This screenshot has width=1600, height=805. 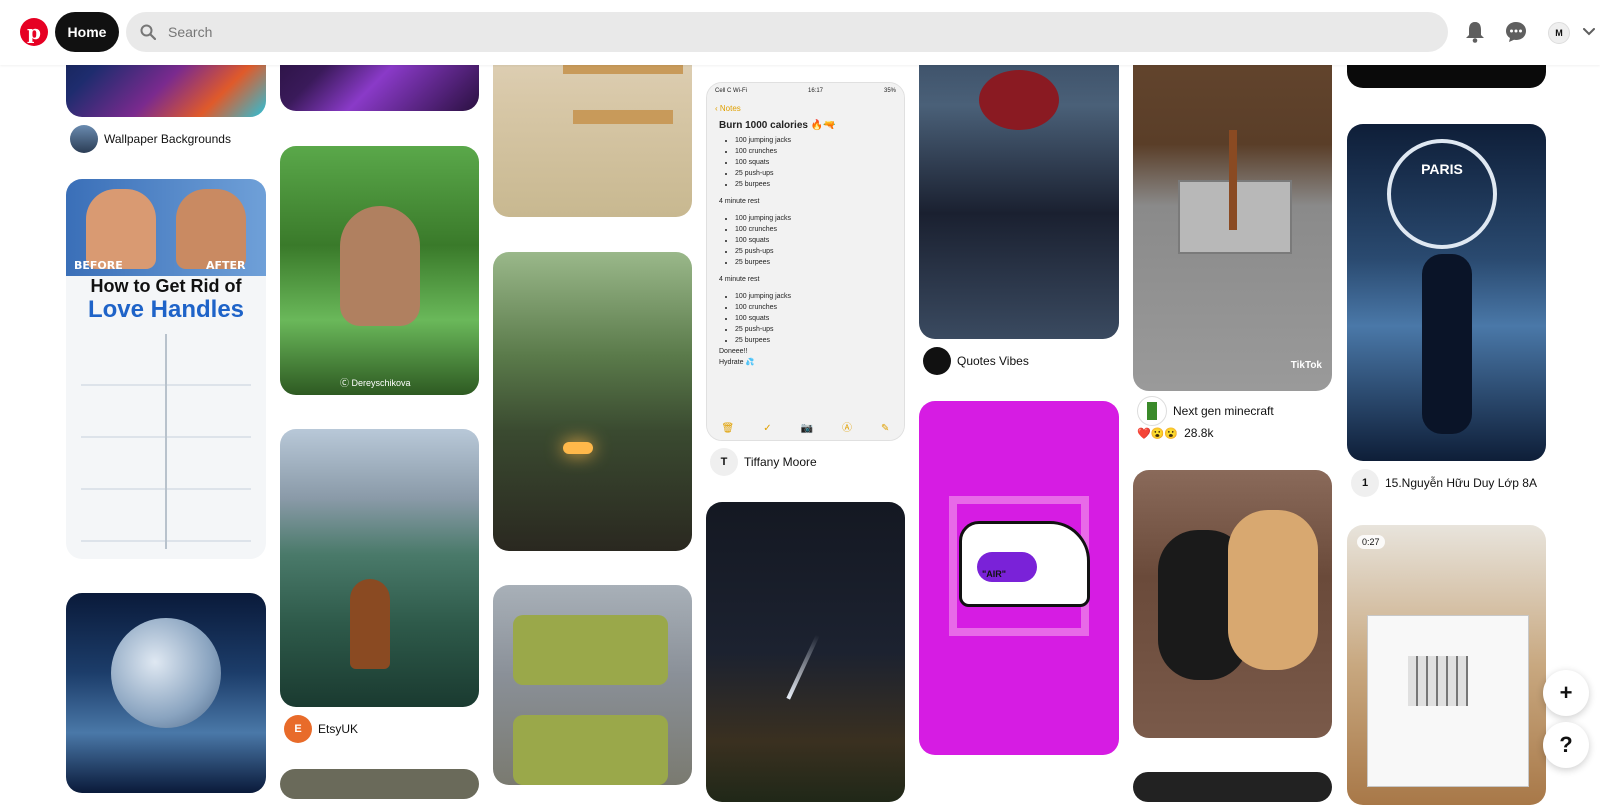 What do you see at coordinates (1024, 564) in the screenshot?
I see `sneaker-image: "AIR"` at bounding box center [1024, 564].